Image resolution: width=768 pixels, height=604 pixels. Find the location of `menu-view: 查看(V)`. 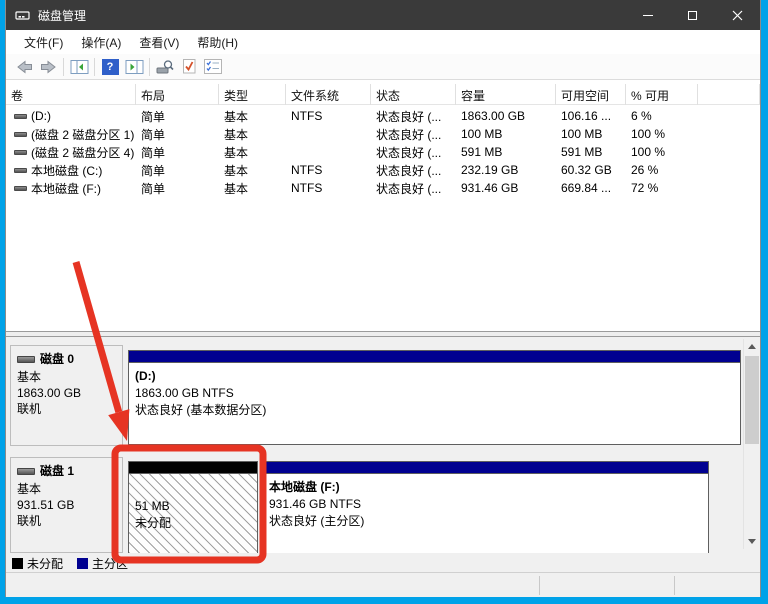

menu-view: 查看(V) is located at coordinates (159, 42).